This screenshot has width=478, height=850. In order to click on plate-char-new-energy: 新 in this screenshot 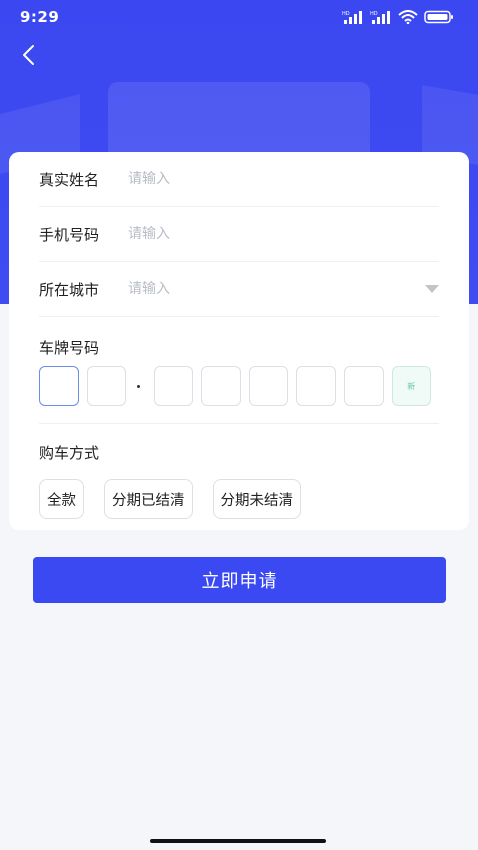, I will do `click(411, 386)`.